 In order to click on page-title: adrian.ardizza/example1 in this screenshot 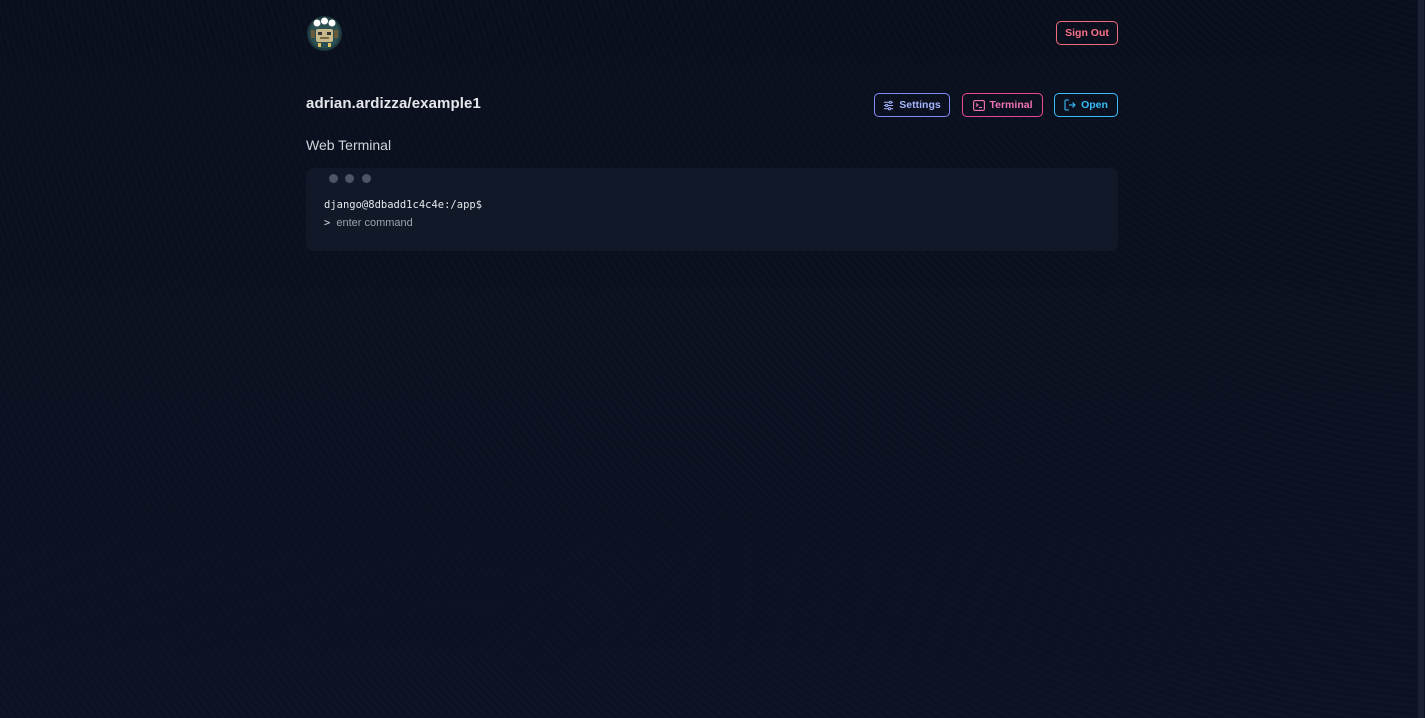, I will do `click(393, 103)`.